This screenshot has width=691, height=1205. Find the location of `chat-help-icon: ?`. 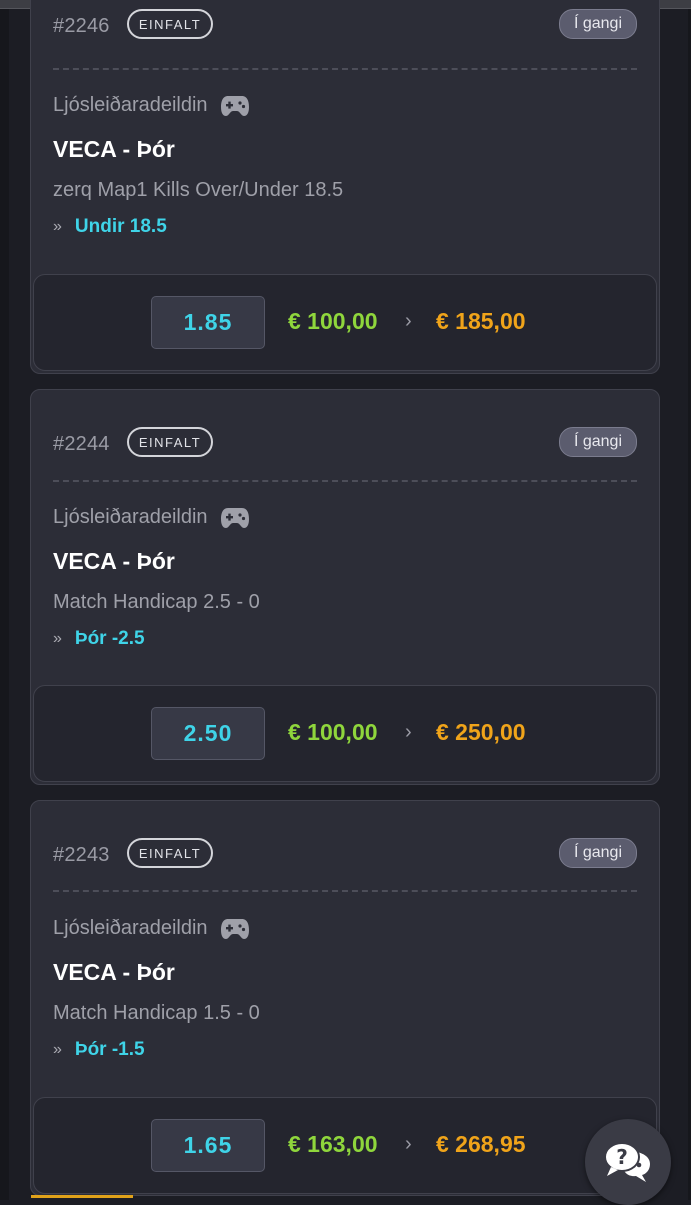

chat-help-icon: ? is located at coordinates (627, 1162).